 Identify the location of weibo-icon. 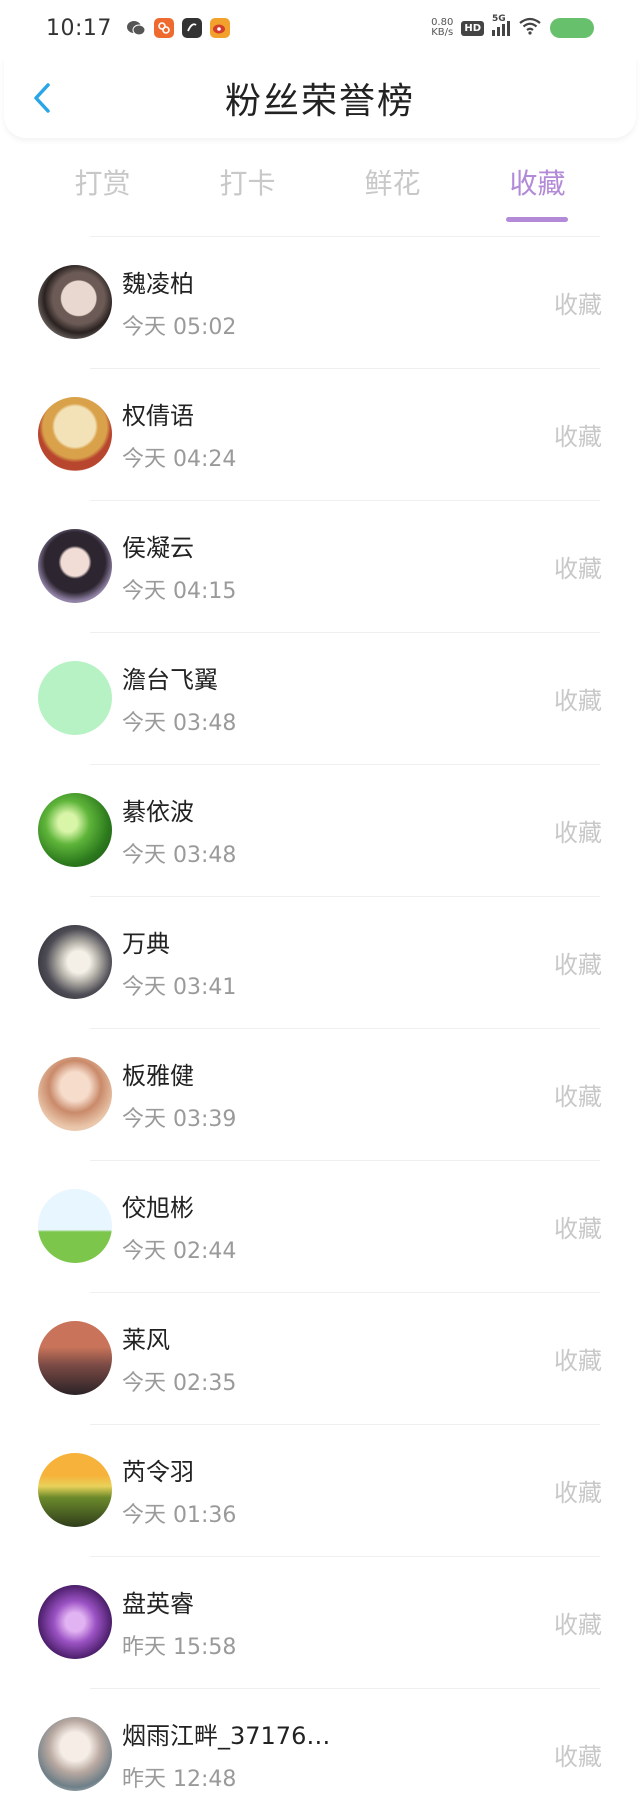
(219, 28).